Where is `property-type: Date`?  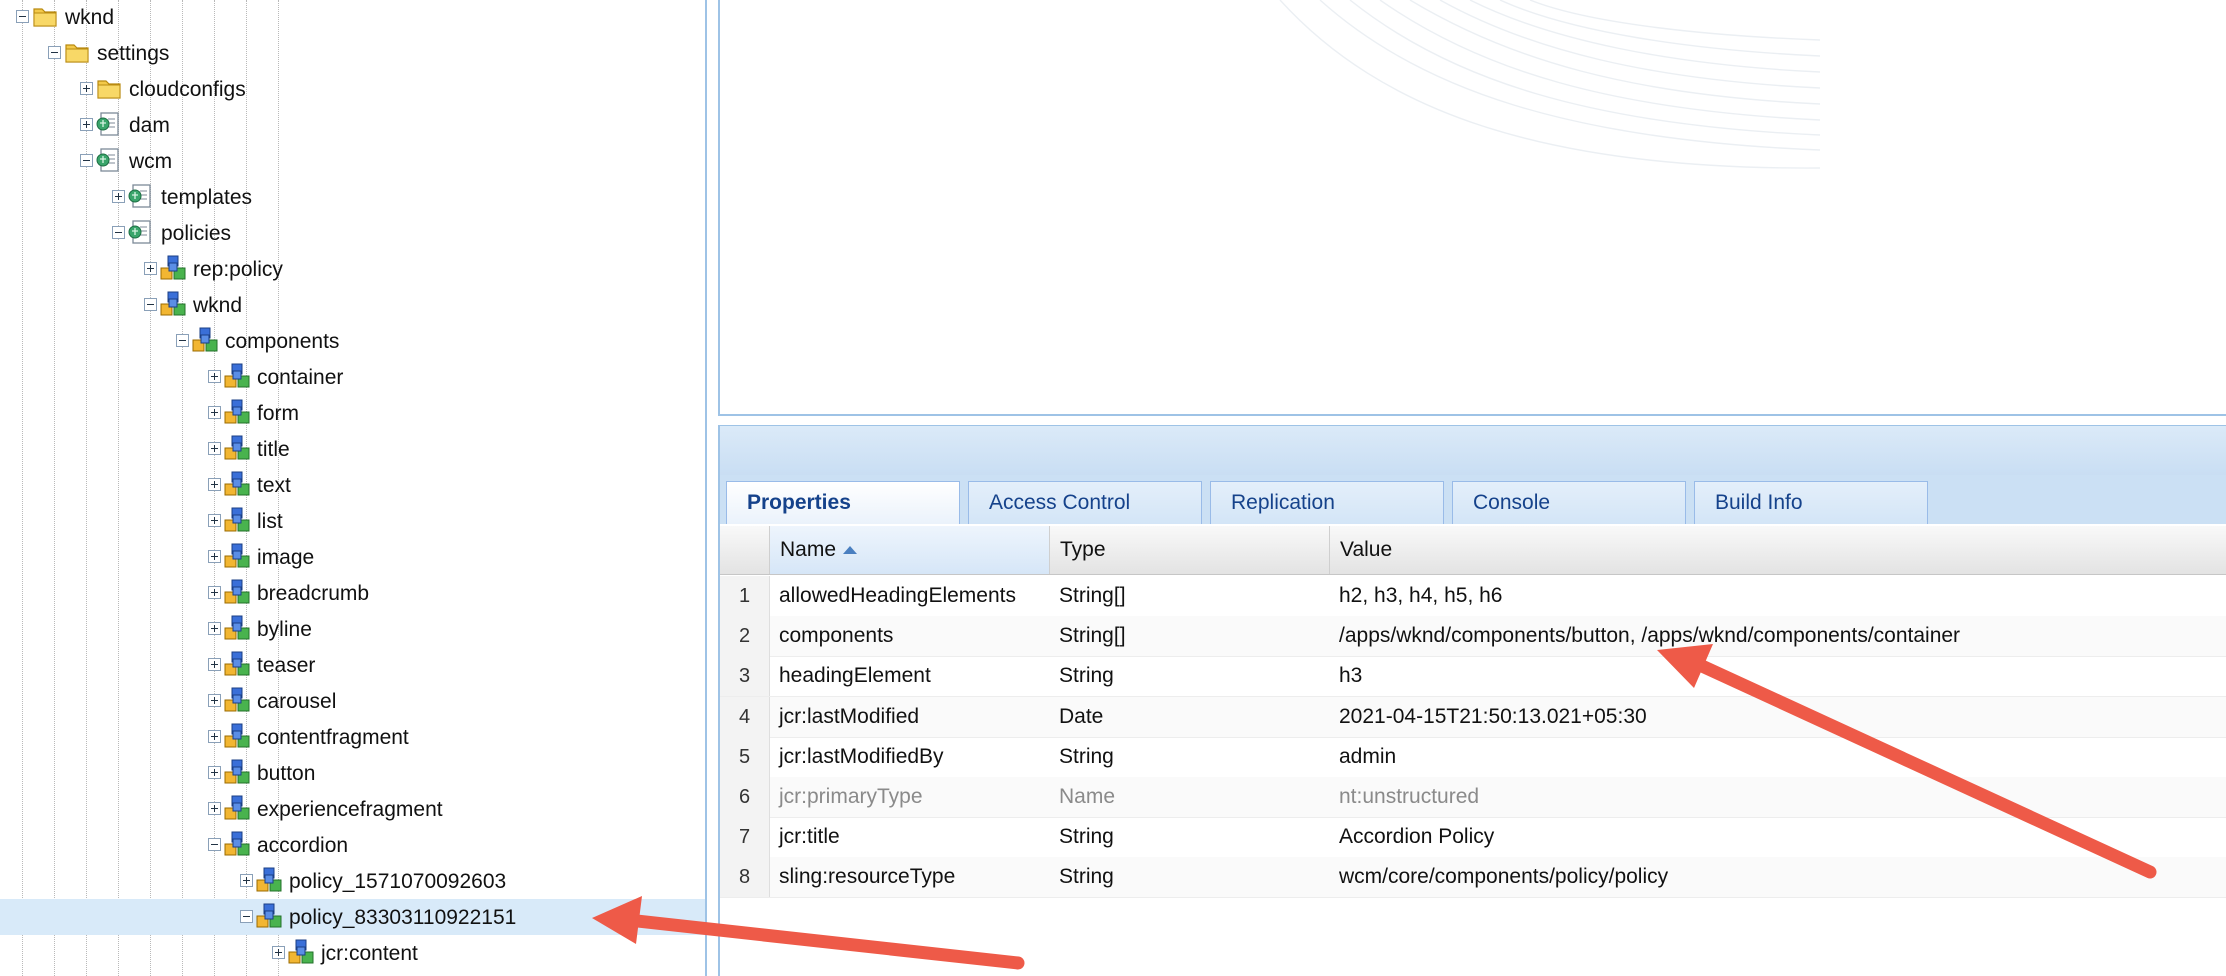
property-type: Date is located at coordinates (1081, 717).